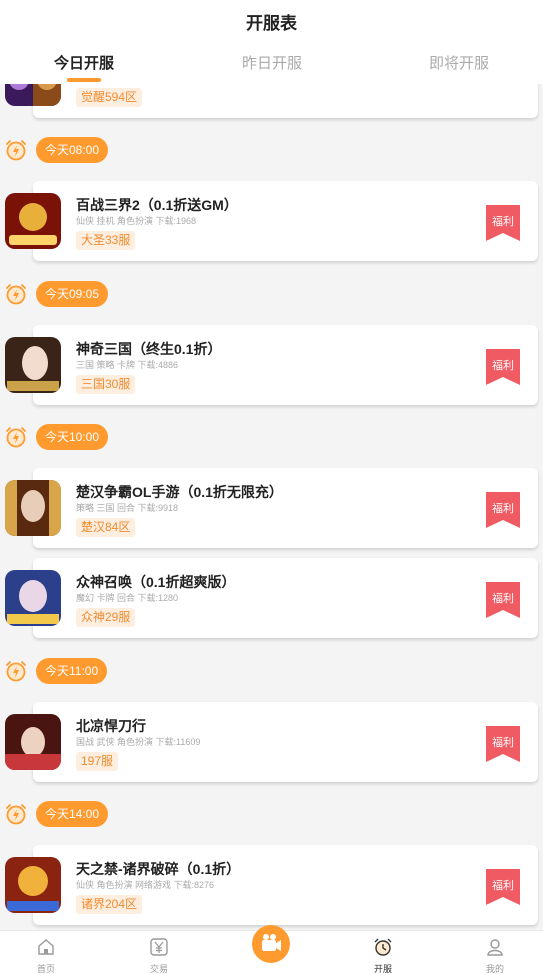  Describe the element at coordinates (111, 726) in the screenshot. I see `game-name: 北凉悍刀行` at that location.